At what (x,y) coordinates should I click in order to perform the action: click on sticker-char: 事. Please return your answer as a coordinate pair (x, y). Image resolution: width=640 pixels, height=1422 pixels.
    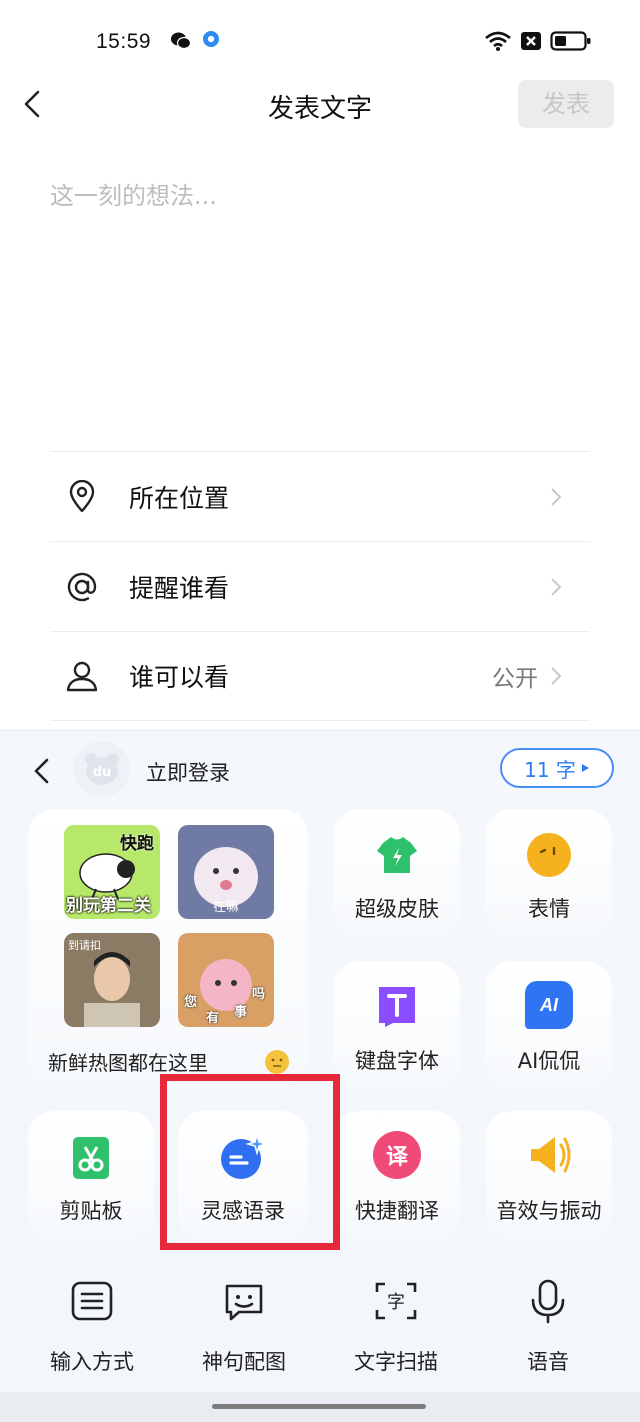
    Looking at the image, I should click on (241, 1012).